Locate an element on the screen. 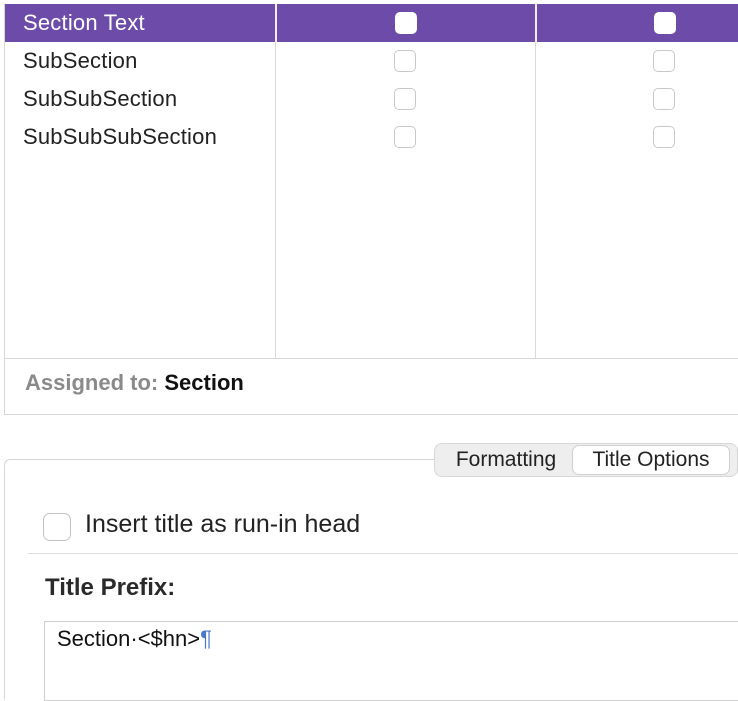  table-row-subsubsubsection: SubSubSubSection is located at coordinates (371, 137).